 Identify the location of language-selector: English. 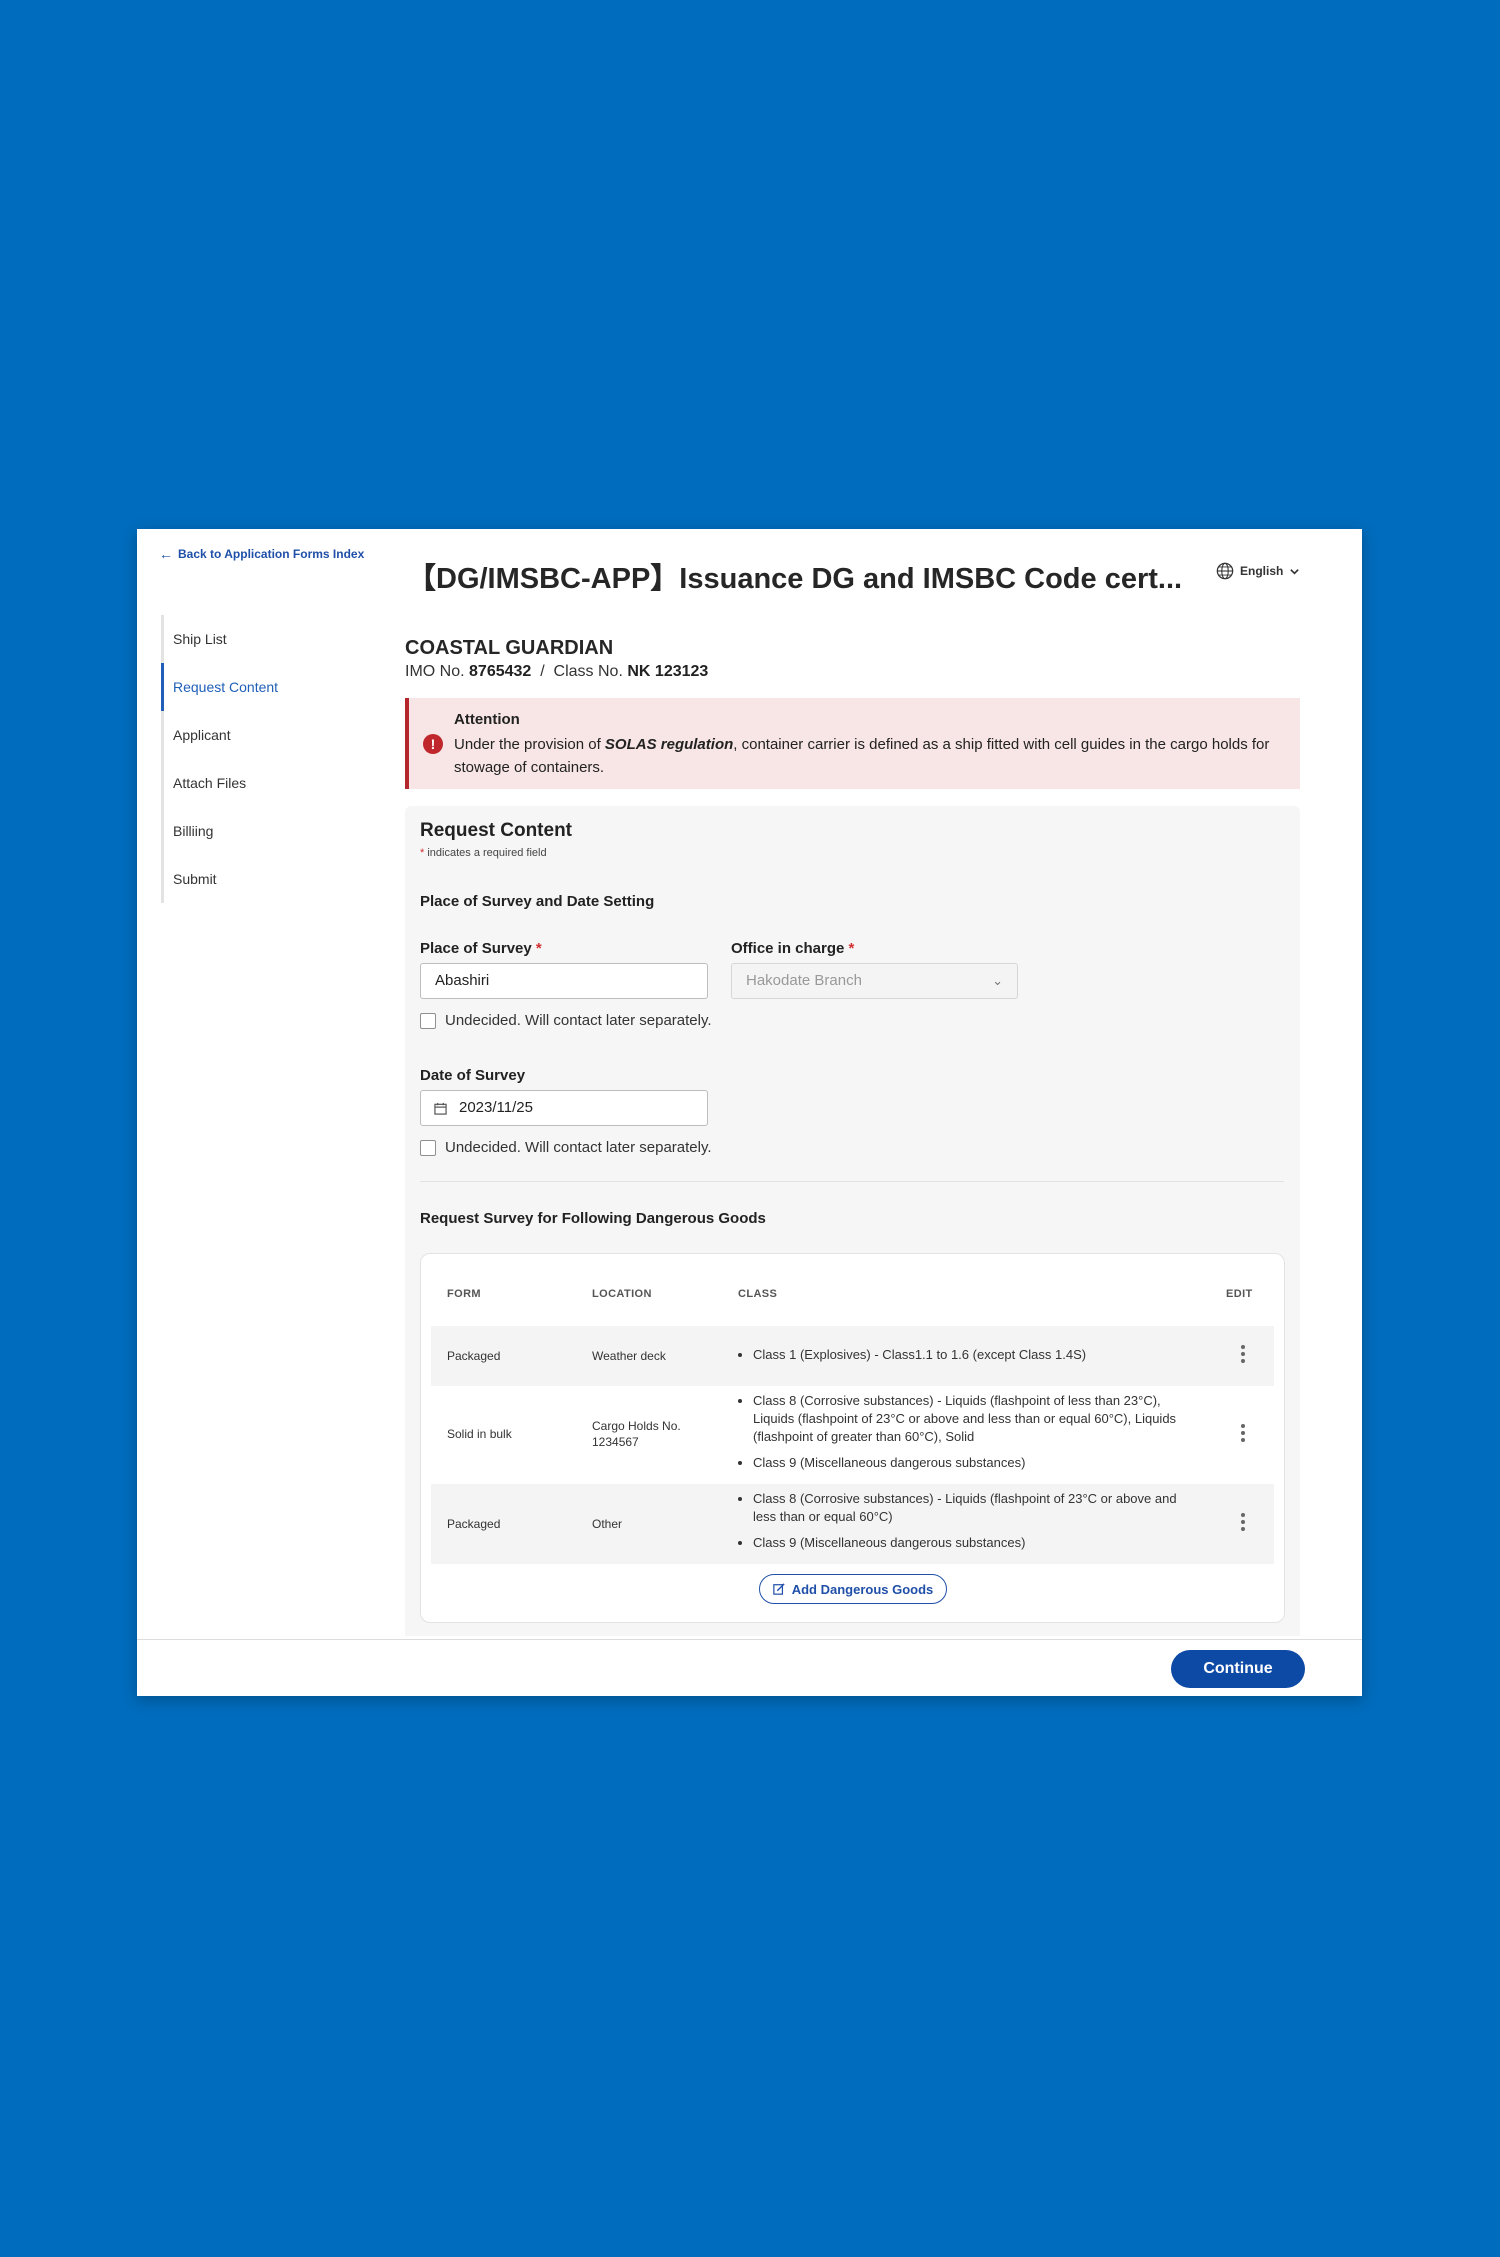
(1258, 571).